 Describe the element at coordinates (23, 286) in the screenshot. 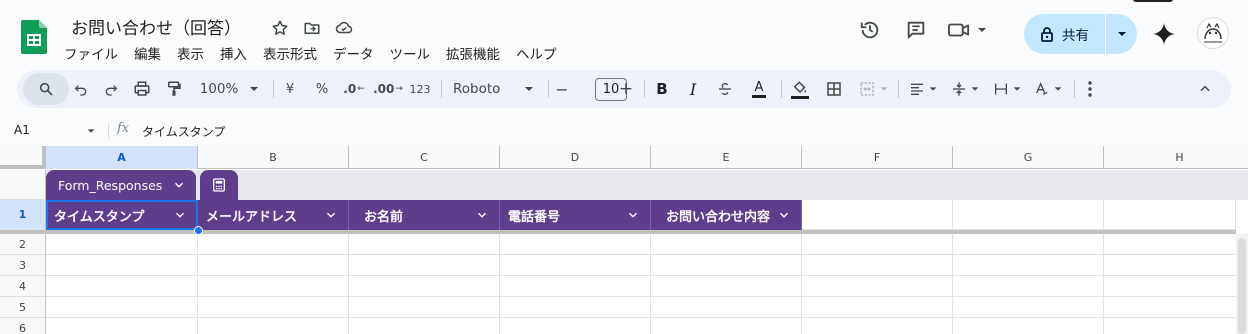

I see `row-header-4: 4` at that location.